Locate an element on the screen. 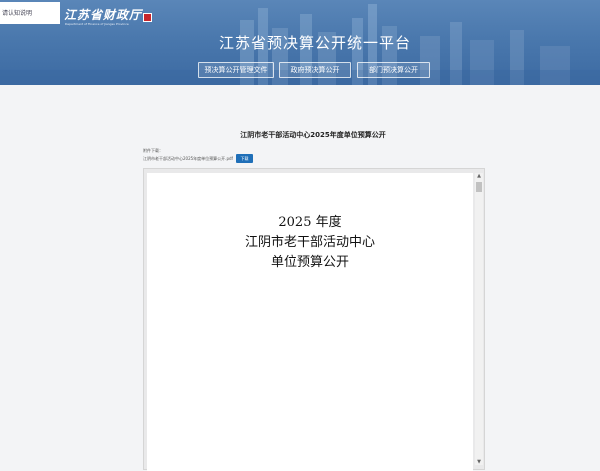 Image resolution: width=600 pixels, height=471 pixels. download-button: 下载 is located at coordinates (244, 158).